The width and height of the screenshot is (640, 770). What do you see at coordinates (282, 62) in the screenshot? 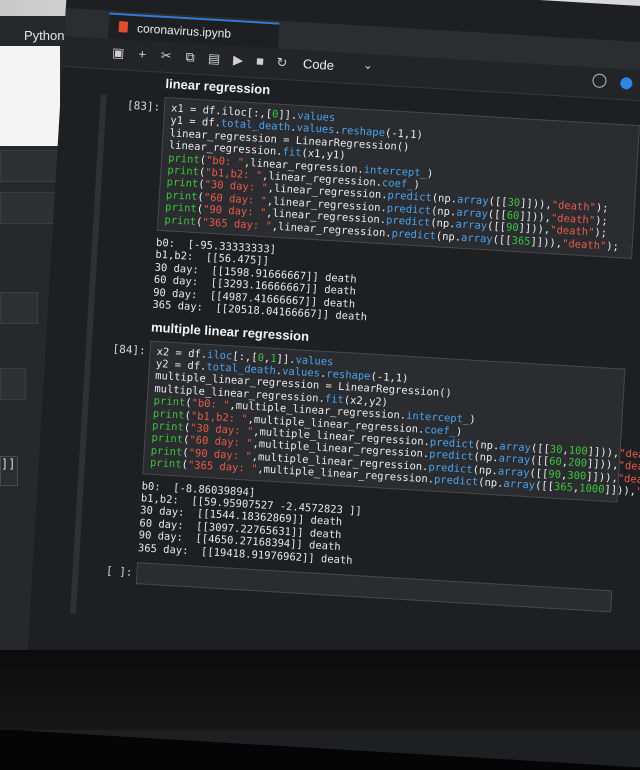
I see `restart-icon: ↻` at bounding box center [282, 62].